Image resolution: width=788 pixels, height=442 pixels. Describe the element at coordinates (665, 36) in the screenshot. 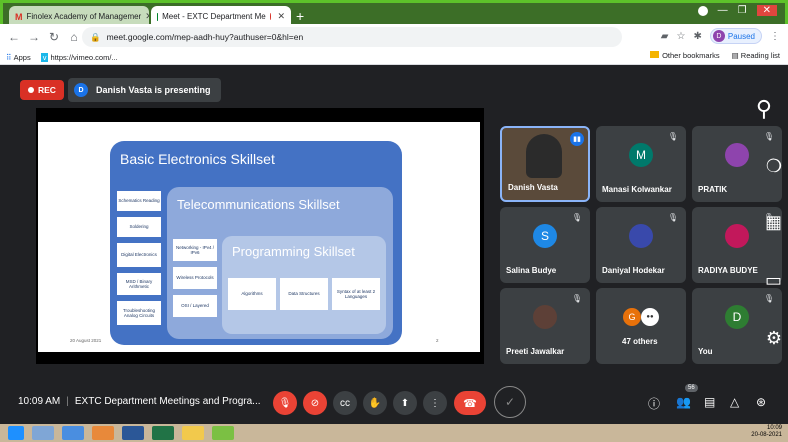

I see `camera-icon: ▰` at that location.